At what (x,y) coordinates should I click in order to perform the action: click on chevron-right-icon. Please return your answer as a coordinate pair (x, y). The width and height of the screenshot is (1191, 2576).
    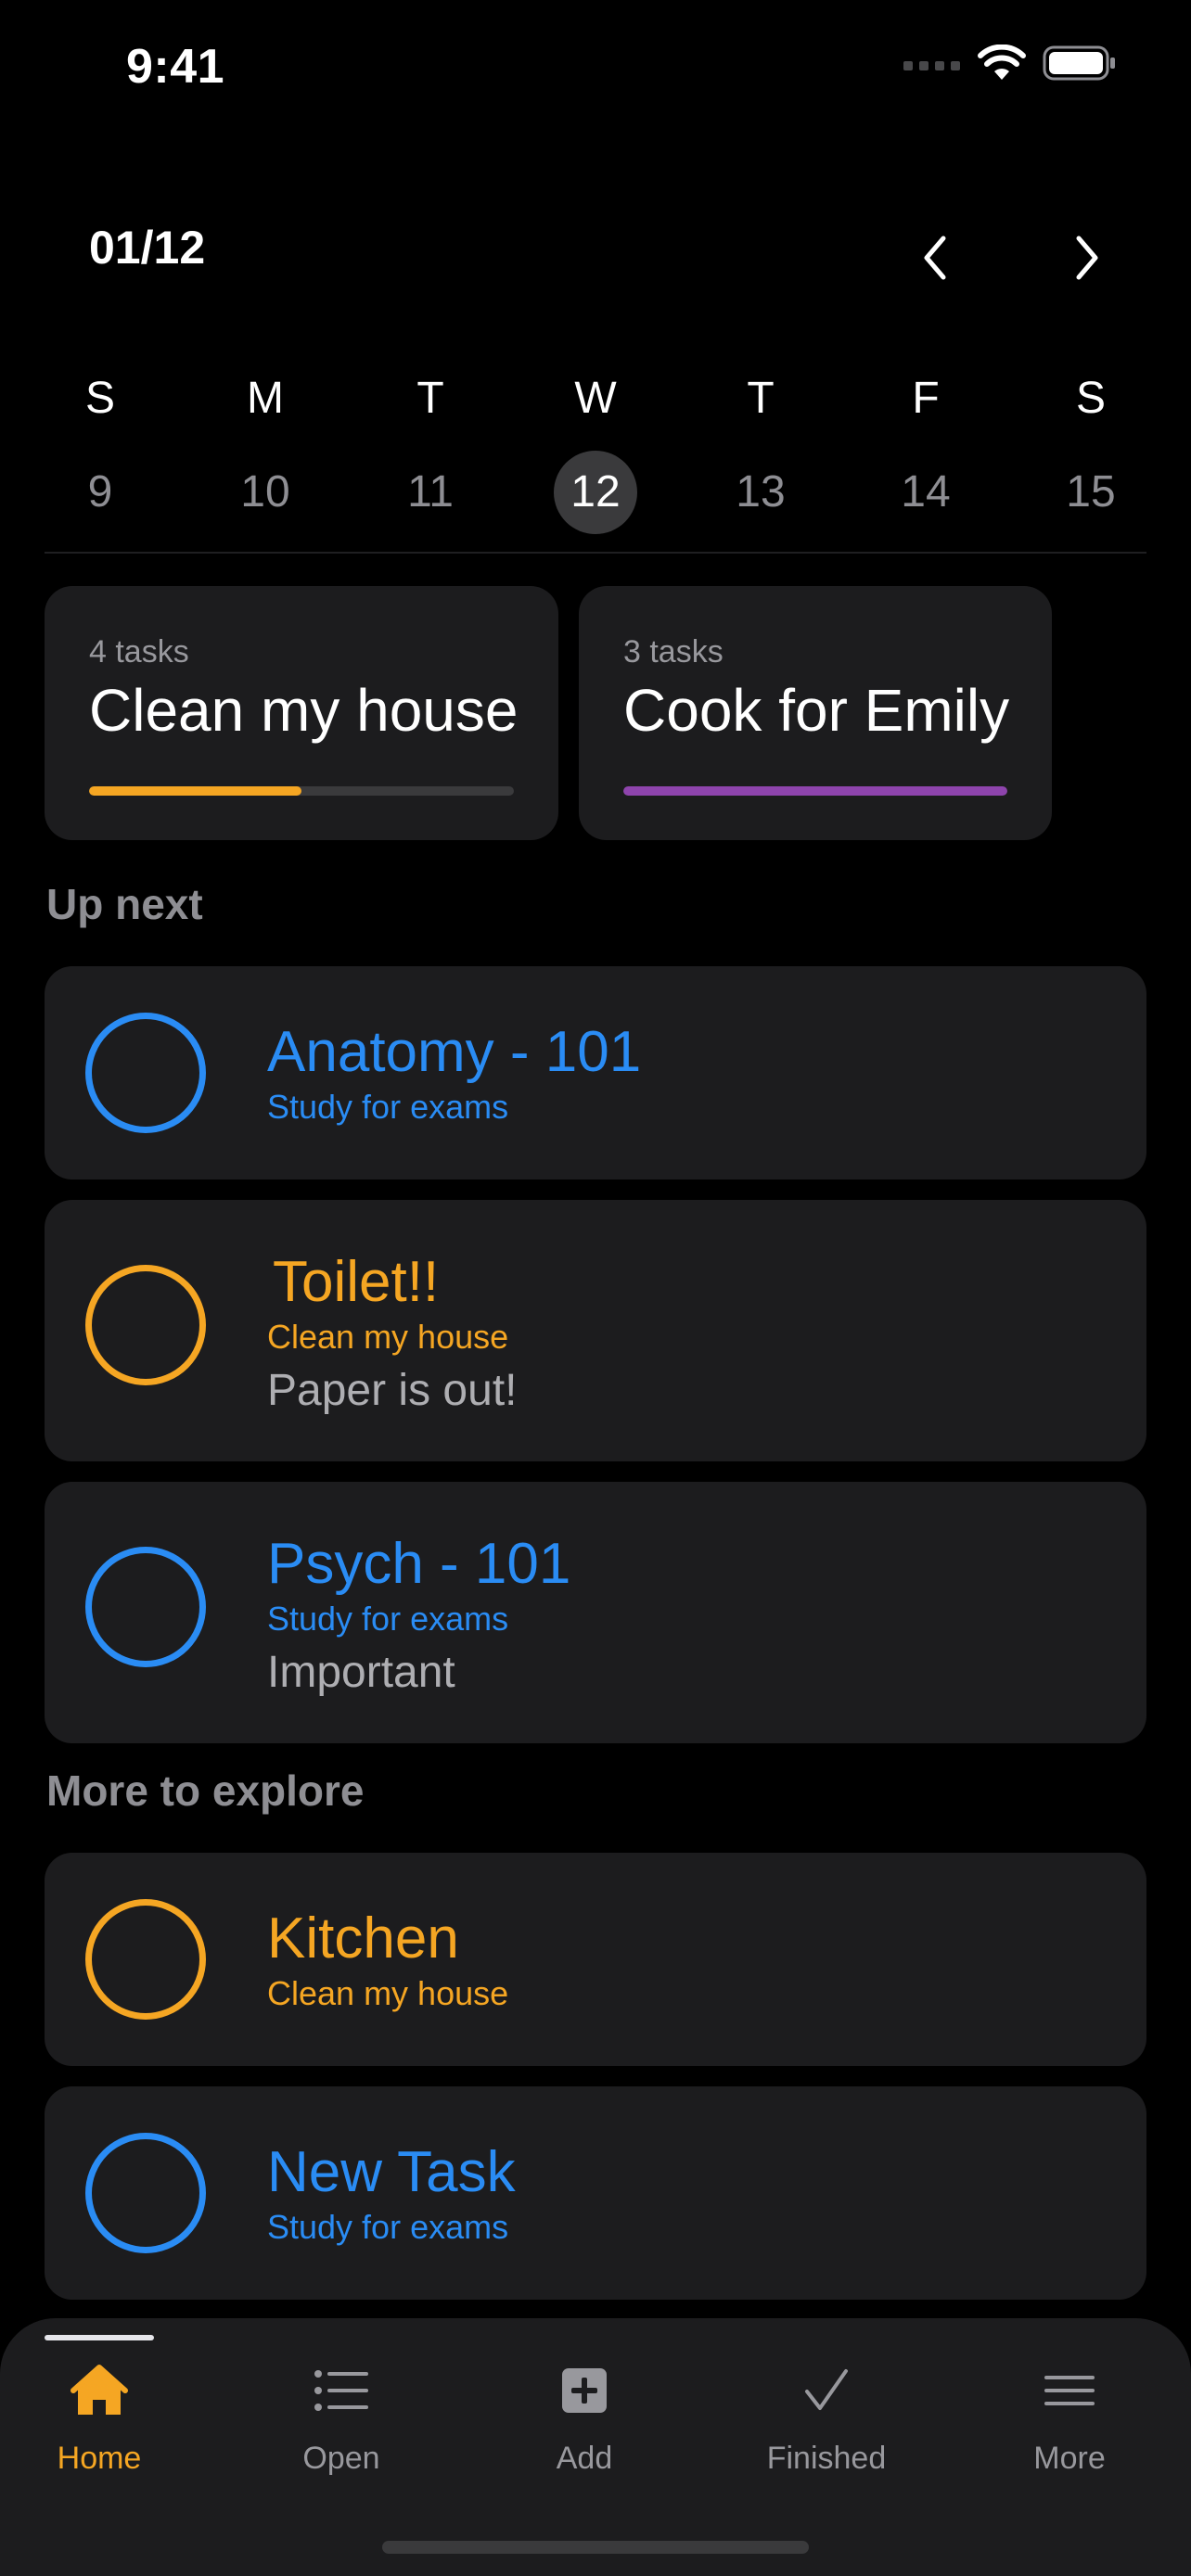
    Looking at the image, I should click on (1087, 258).